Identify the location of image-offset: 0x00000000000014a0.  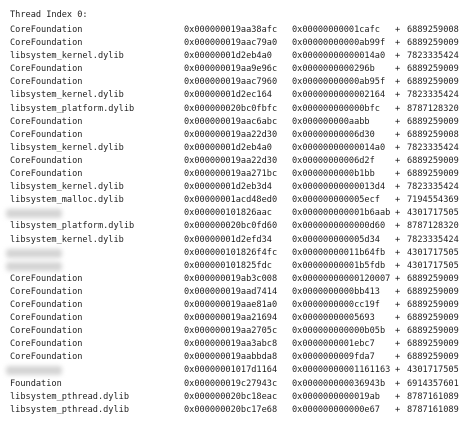
(339, 147).